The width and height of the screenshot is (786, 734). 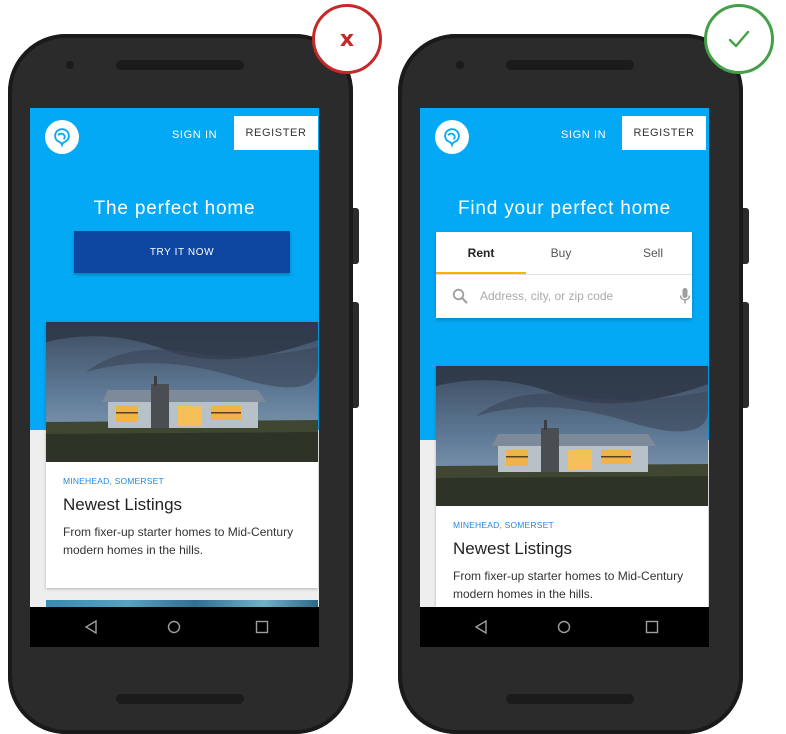 I want to click on incorrect-badge: x, so click(x=347, y=39).